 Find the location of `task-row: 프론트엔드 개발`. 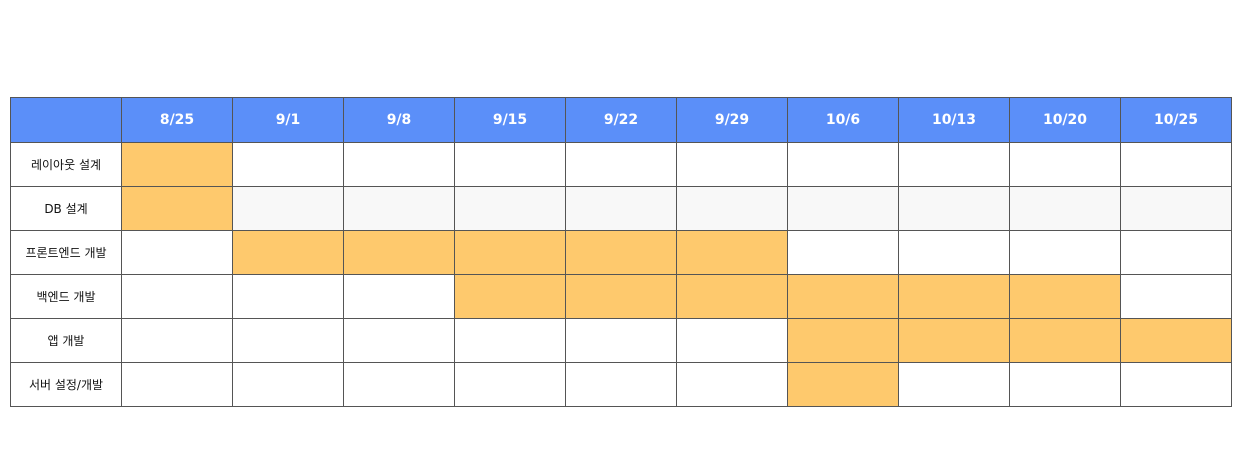

task-row: 프론트엔드 개발 is located at coordinates (621, 252).